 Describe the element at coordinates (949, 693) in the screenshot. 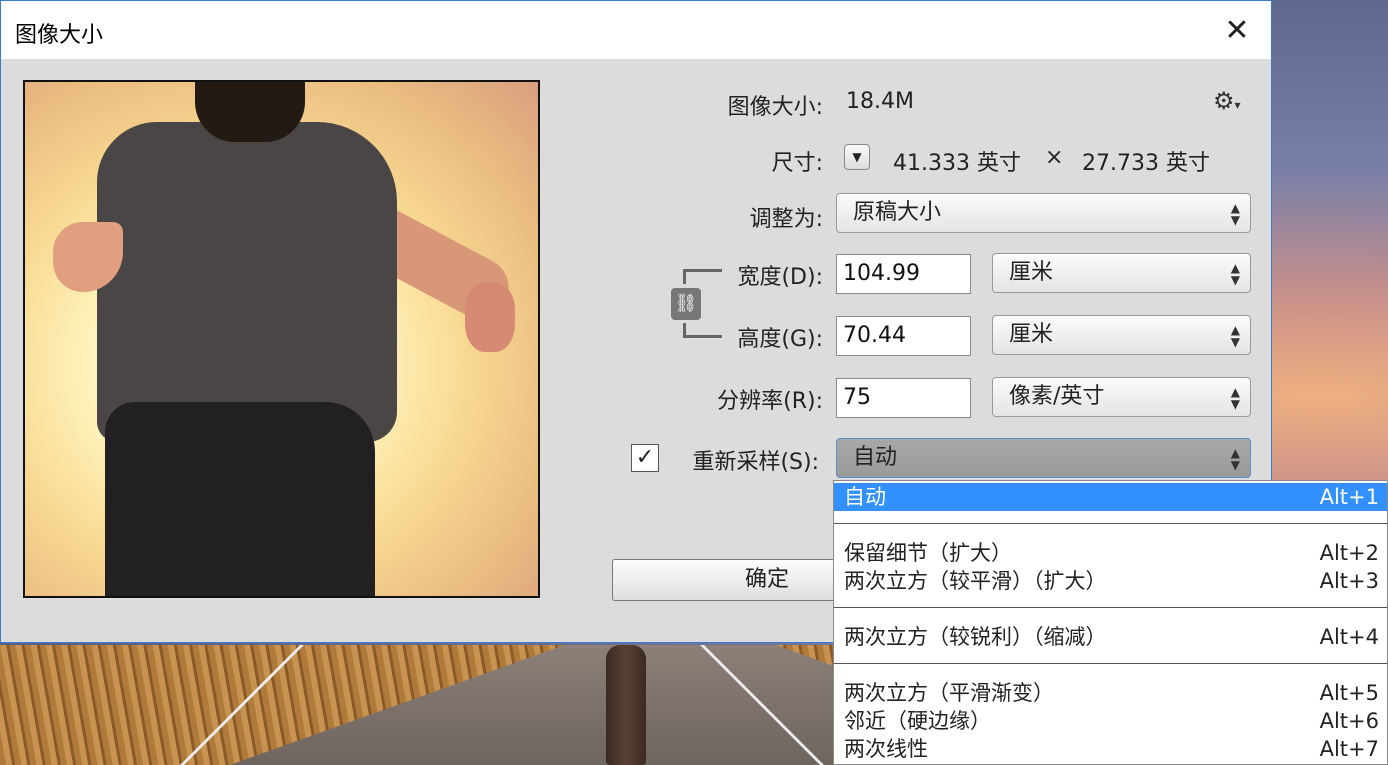

I see `menu-item-label: 两次立方（平滑渐变）` at that location.